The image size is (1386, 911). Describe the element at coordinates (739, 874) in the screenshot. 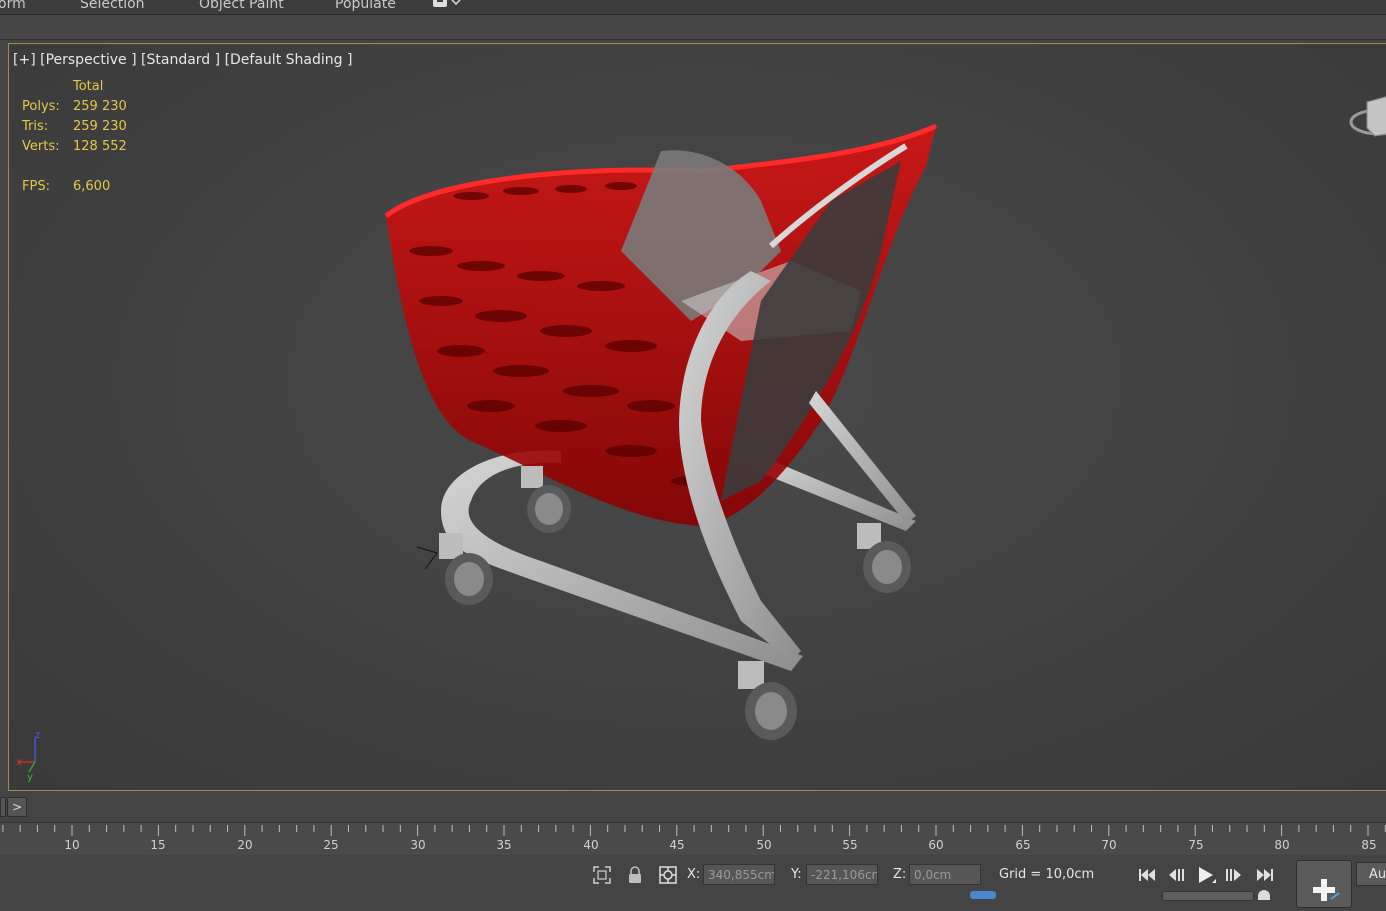

I see `x-coordinate-field: 340,855cm` at that location.